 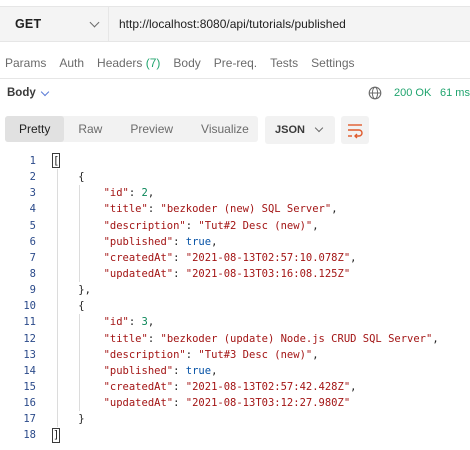 What do you see at coordinates (29, 435) in the screenshot?
I see `line-number: 18` at bounding box center [29, 435].